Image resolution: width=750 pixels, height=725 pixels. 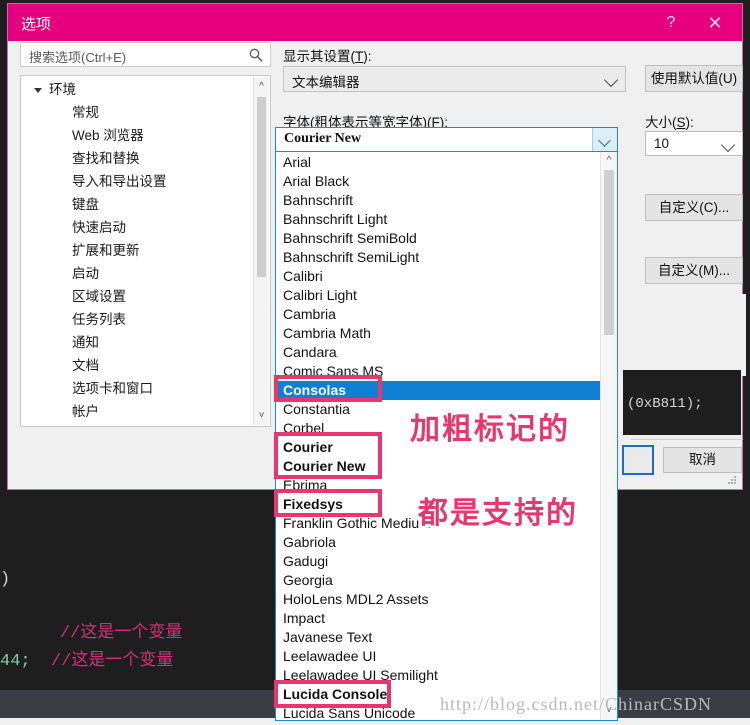 What do you see at coordinates (439, 409) in the screenshot?
I see `list-item: Constantia` at bounding box center [439, 409].